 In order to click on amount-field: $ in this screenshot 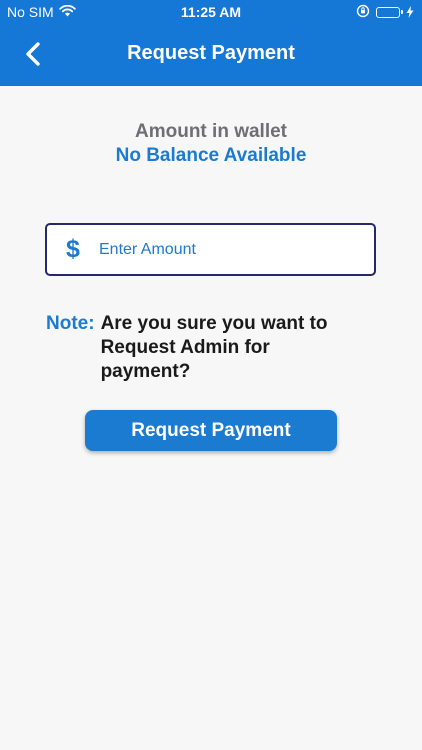, I will do `click(210, 249)`.